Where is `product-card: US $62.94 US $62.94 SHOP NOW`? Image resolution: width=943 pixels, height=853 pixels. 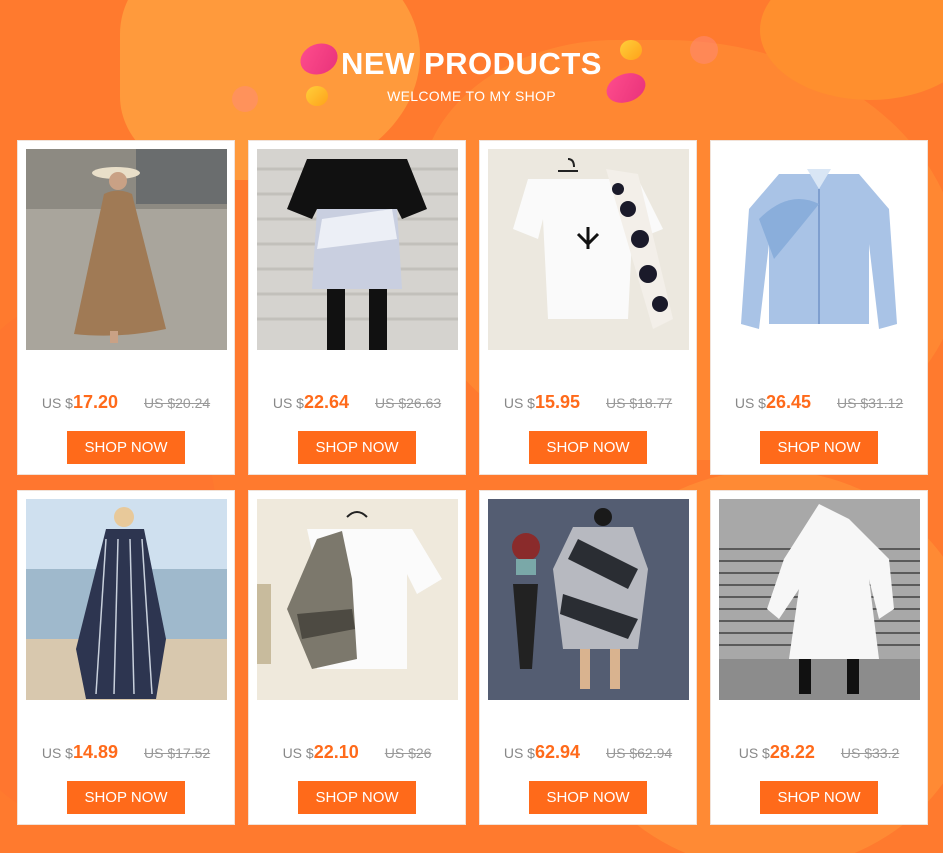 product-card: US $62.94 US $62.94 SHOP NOW is located at coordinates (588, 657).